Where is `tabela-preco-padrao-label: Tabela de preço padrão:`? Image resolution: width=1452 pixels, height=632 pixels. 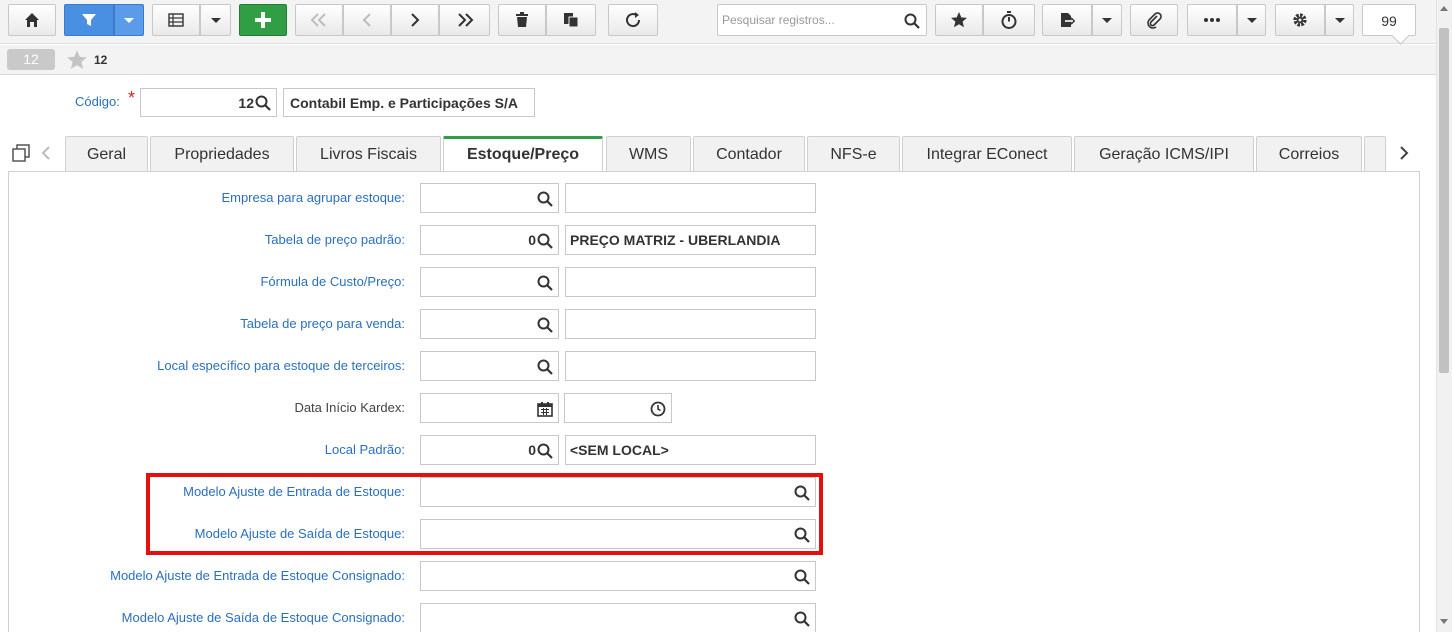
tabela-preco-padrao-label: Tabela de preço padrão: is located at coordinates (334, 239).